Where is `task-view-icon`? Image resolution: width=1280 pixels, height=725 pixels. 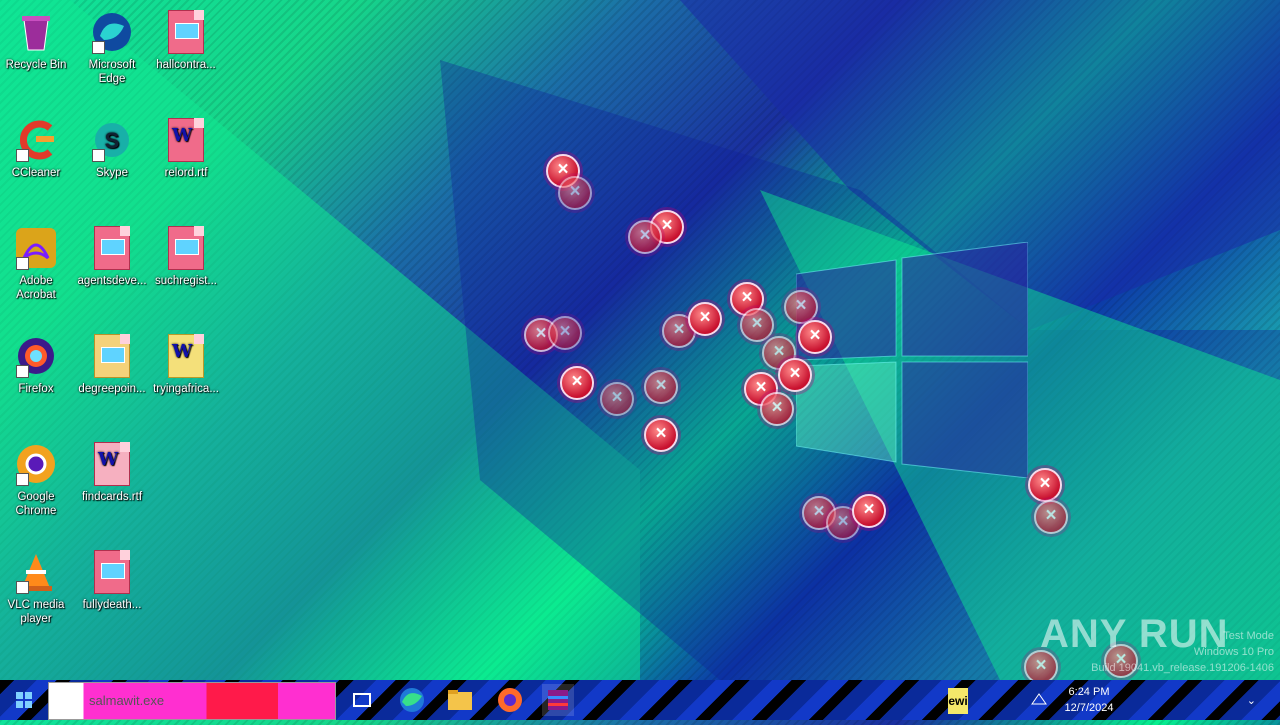 task-view-icon is located at coordinates (362, 700).